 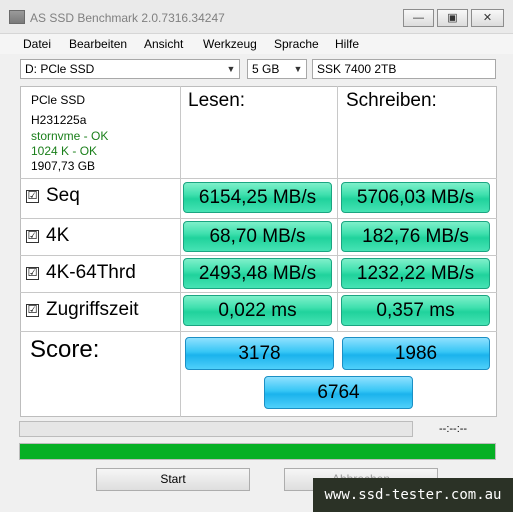 What do you see at coordinates (266, 69) in the screenshot?
I see `size-select-value: 5 GB` at bounding box center [266, 69].